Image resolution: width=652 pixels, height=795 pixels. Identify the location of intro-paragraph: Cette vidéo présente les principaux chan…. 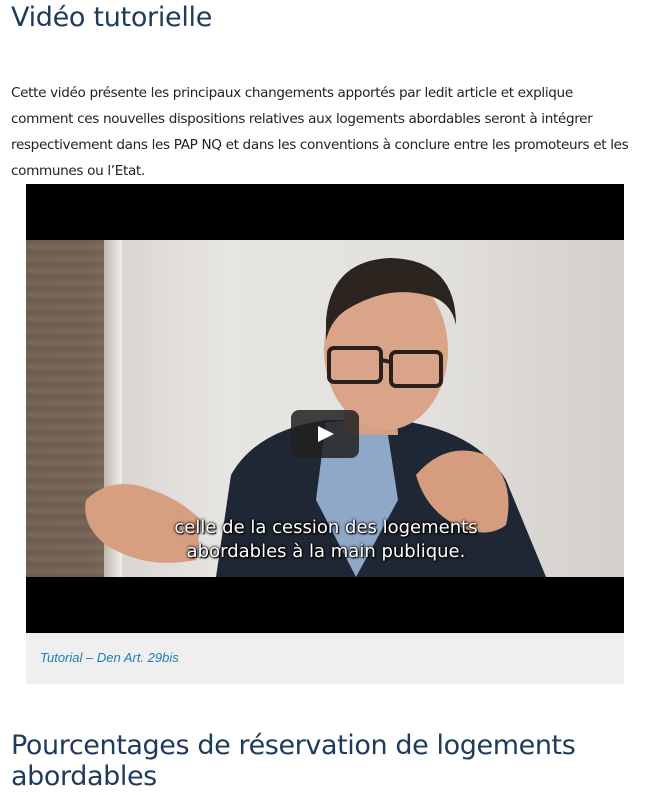
(320, 131).